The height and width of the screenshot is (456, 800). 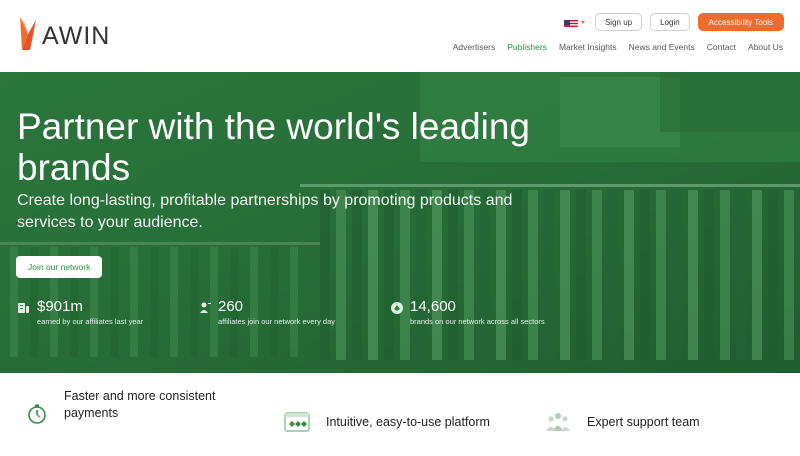 I want to click on us-flag-icon, so click(x=570, y=22).